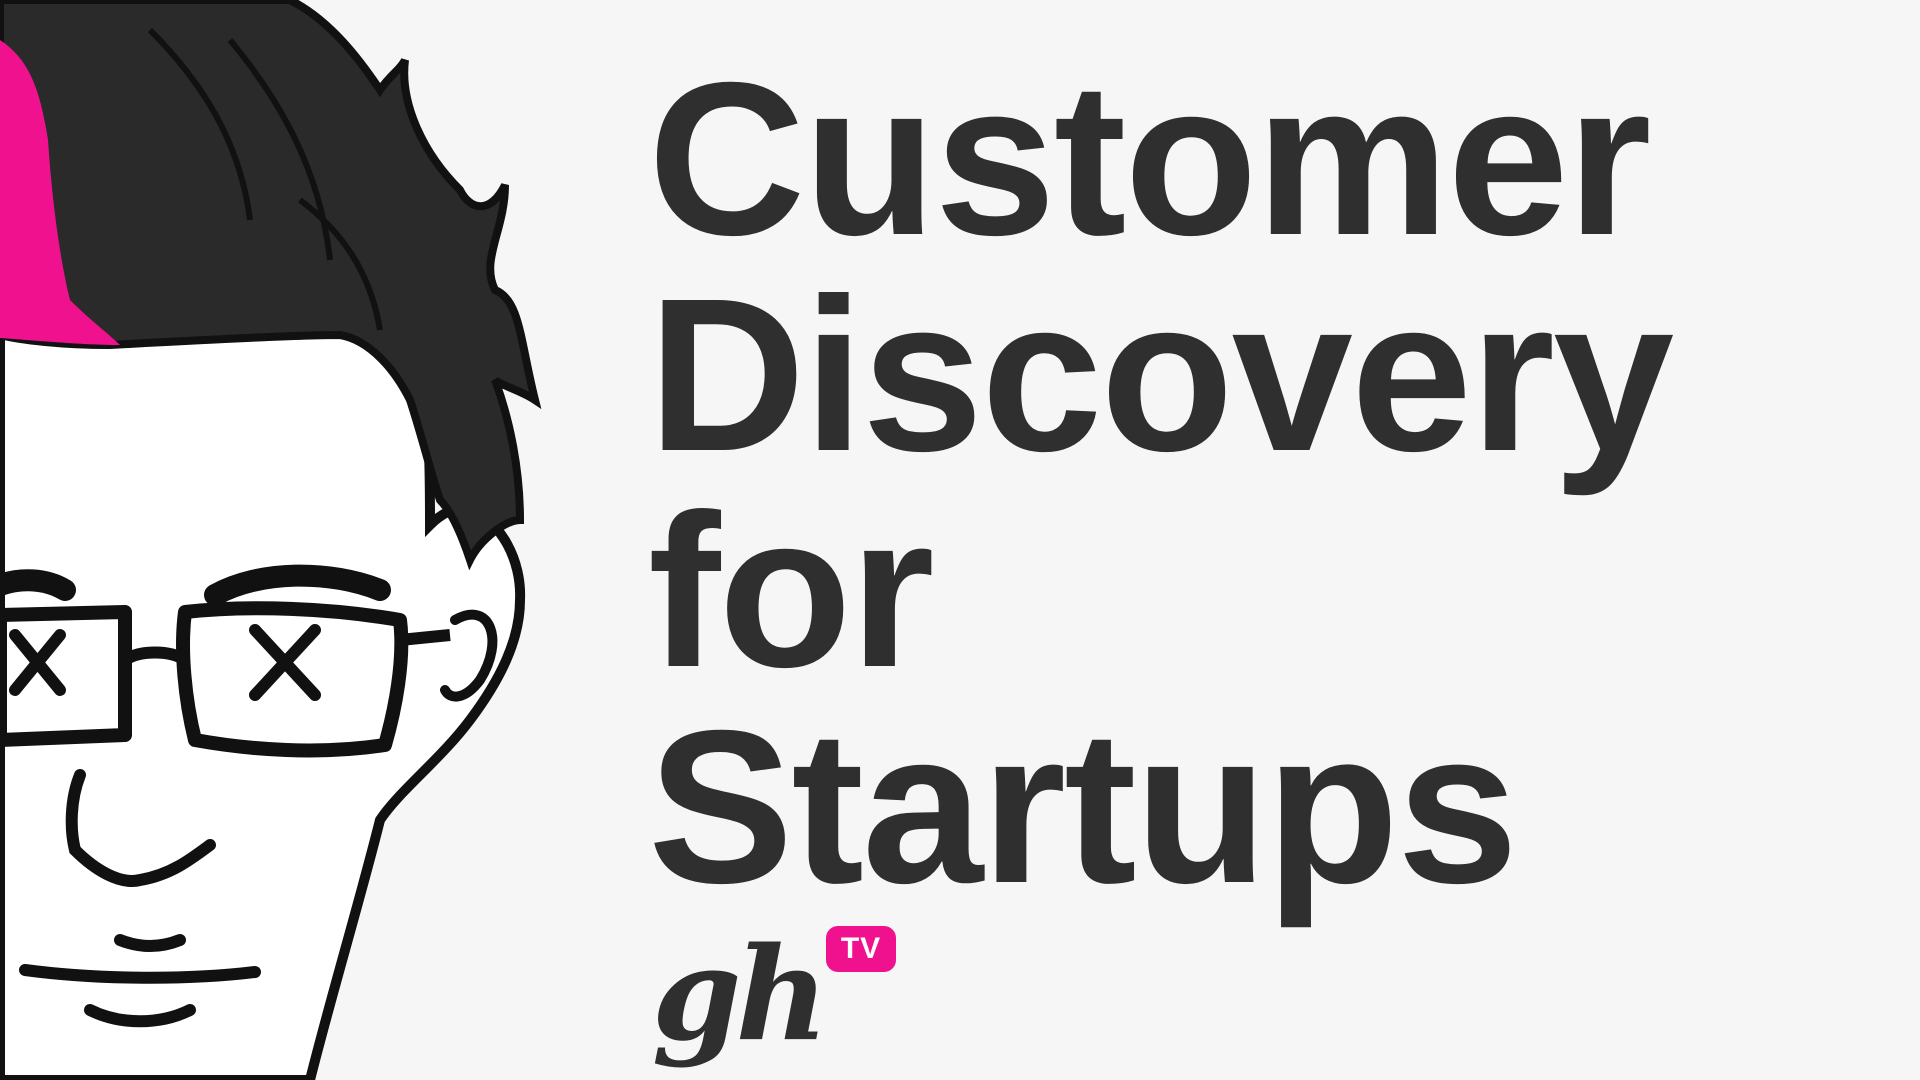 Image resolution: width=1920 pixels, height=1080 pixels. Describe the element at coordinates (740, 995) in the screenshot. I see `logo-text: gh` at that location.